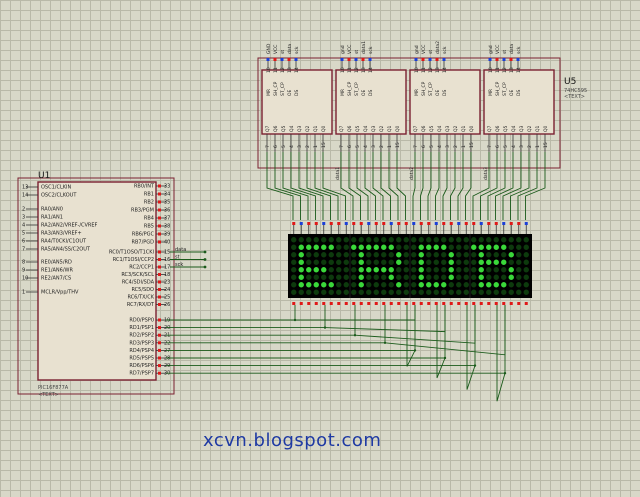  Describe the element at coordinates (64, 242) in the screenshot. I see `pin-name: RA4/T0CKI/C1OUT` at that location.